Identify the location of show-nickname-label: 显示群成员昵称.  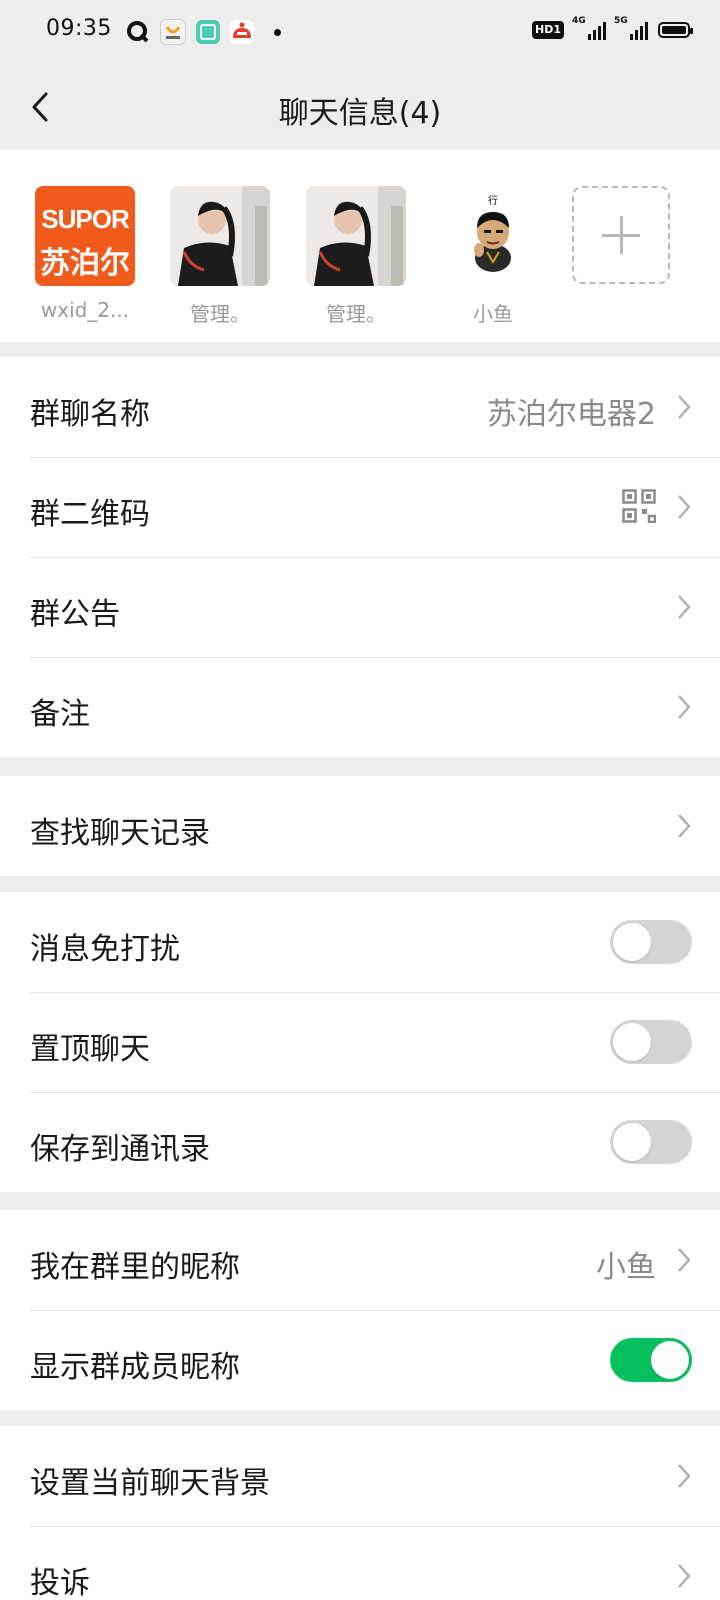
(135, 1367).